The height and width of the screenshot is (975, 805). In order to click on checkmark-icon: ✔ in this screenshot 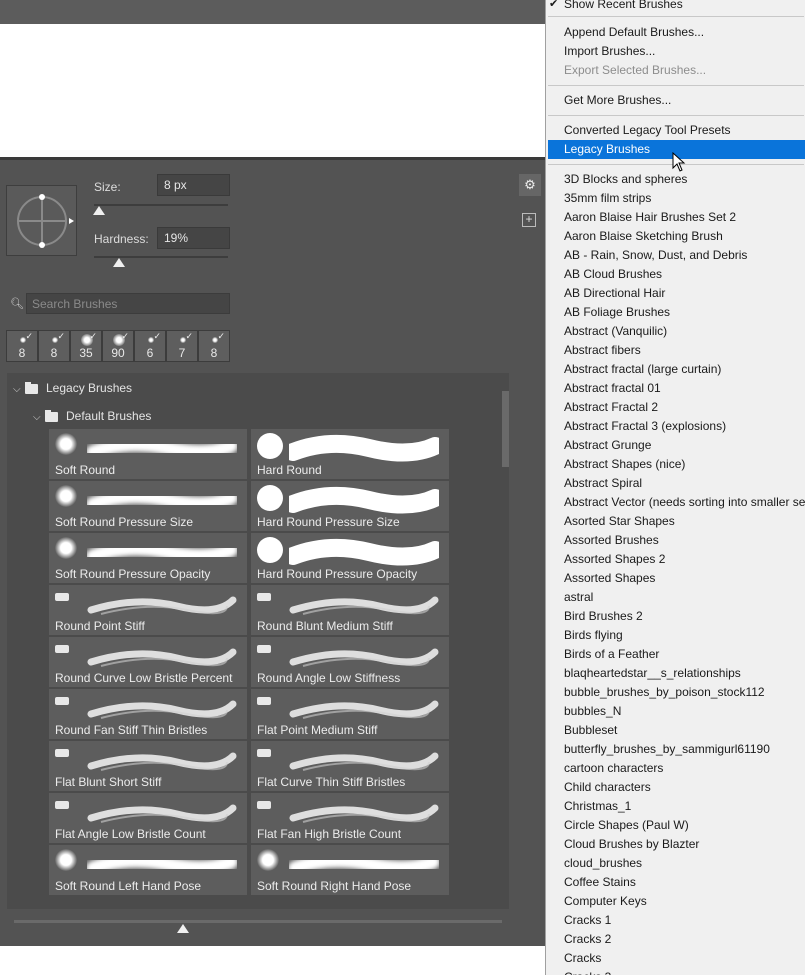, I will do `click(554, 5)`.